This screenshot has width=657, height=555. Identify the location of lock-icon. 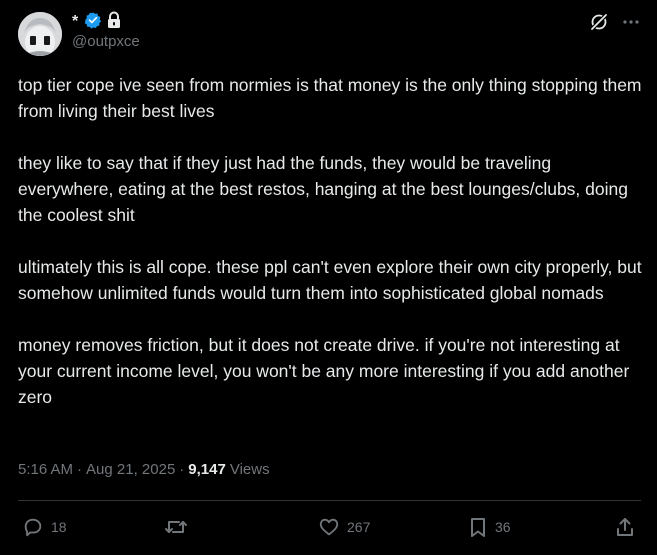
(114, 22).